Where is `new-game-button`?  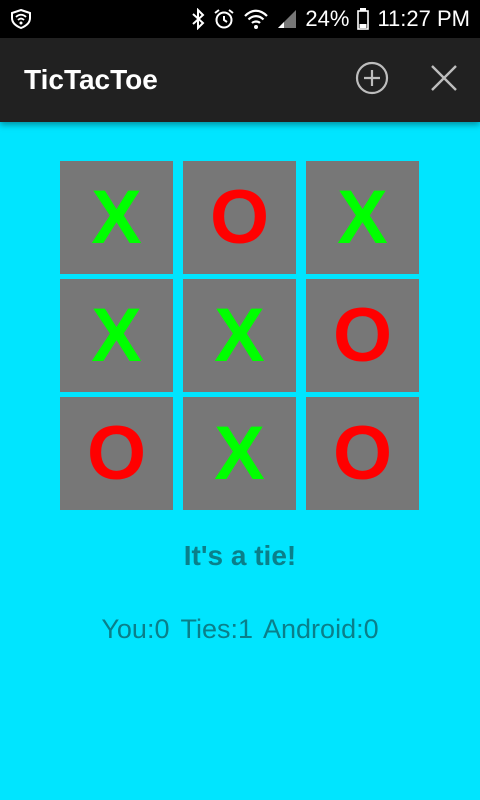 new-game-button is located at coordinates (372, 80).